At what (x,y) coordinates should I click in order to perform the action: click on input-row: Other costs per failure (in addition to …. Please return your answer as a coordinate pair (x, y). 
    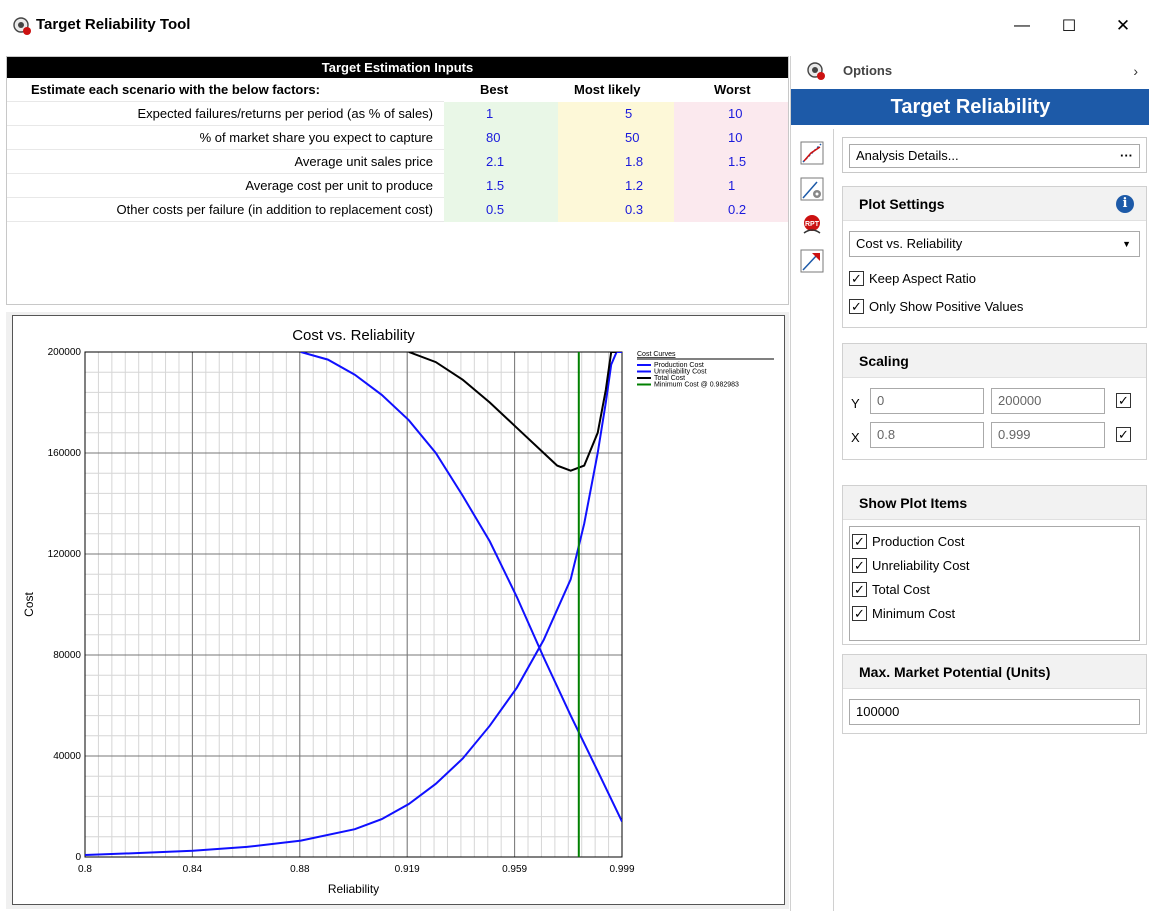
    Looking at the image, I should click on (397, 210).